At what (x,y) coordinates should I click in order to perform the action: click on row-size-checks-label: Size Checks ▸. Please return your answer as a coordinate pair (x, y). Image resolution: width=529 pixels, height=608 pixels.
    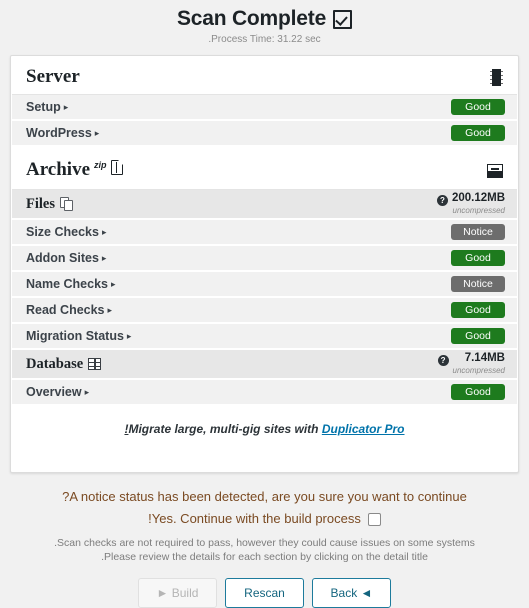
    Looking at the image, I should click on (66, 232).